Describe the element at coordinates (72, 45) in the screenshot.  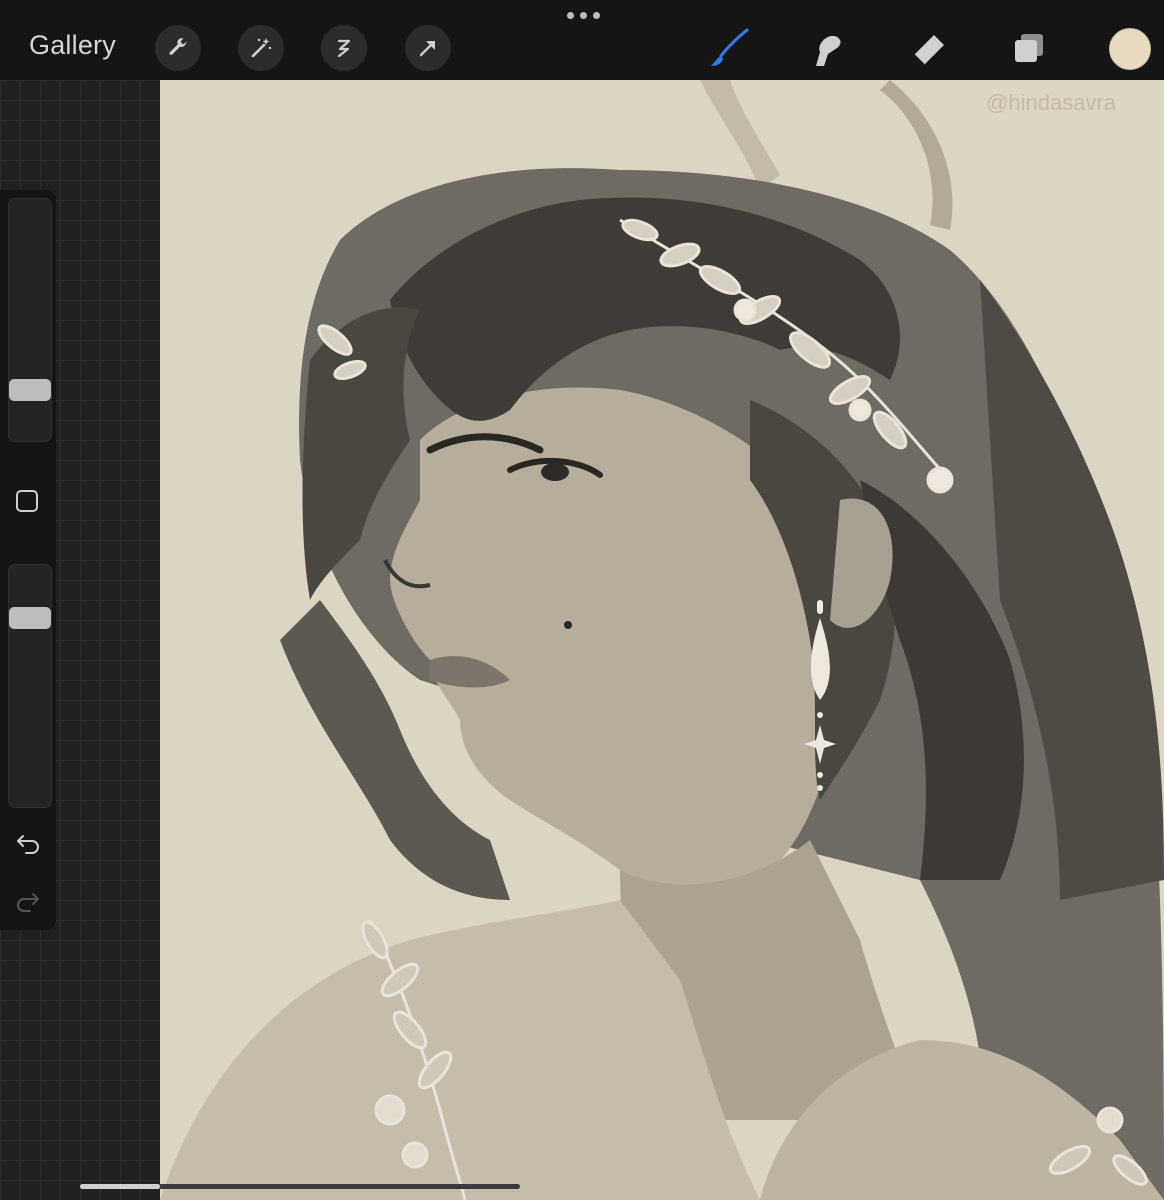
I see `gallery-button: Gallery` at that location.